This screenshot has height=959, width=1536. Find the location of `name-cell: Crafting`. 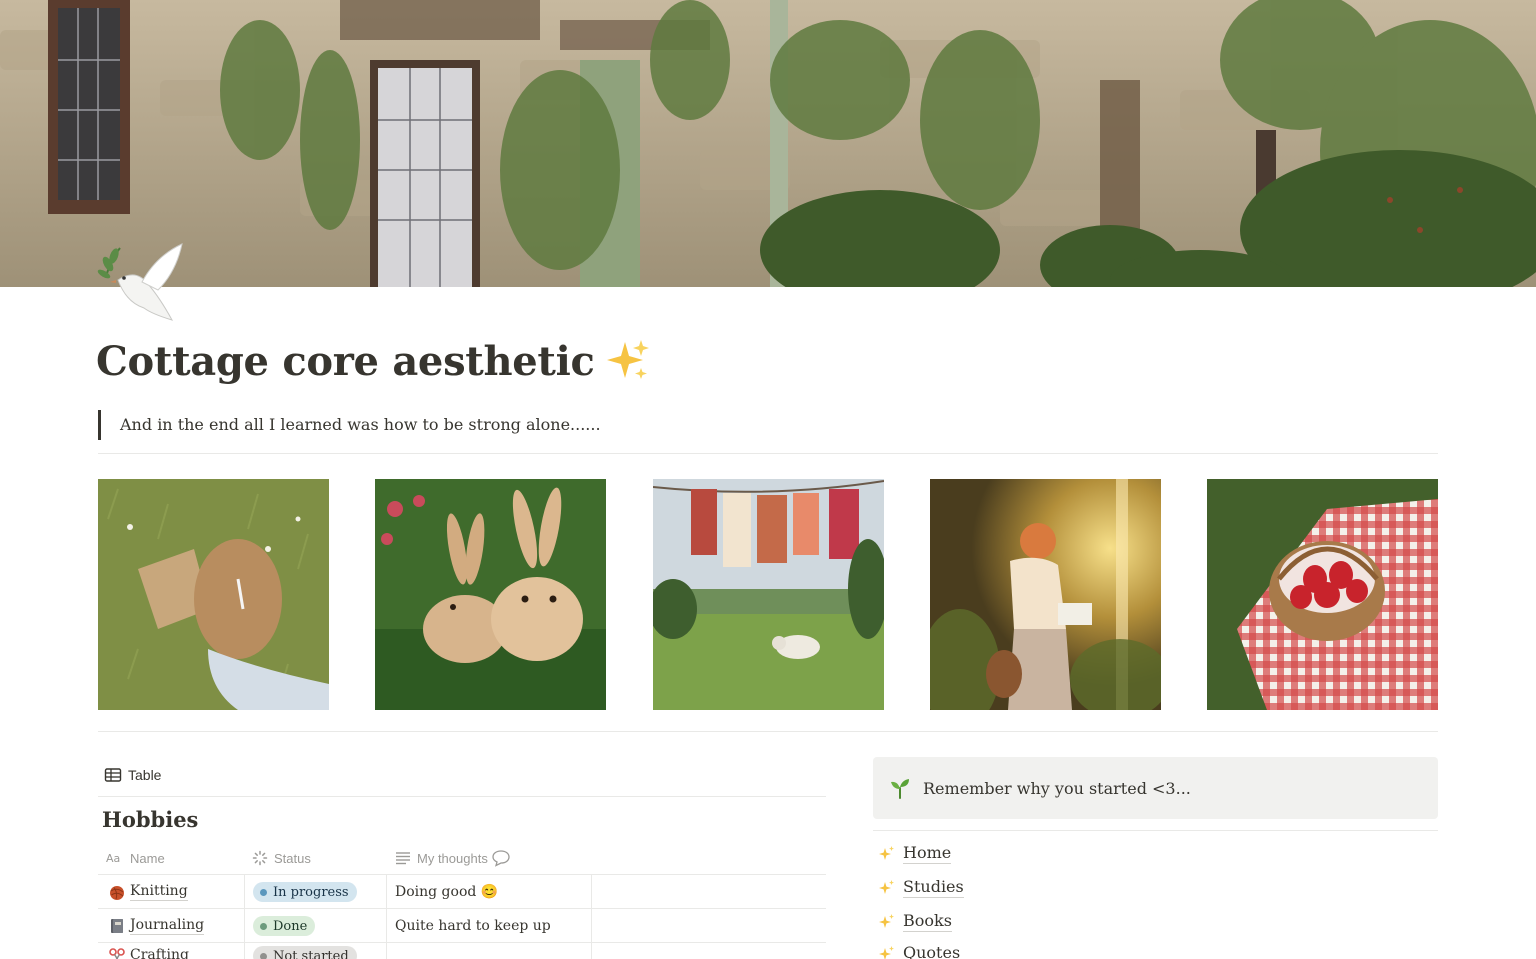

name-cell: Crafting is located at coordinates (148, 949).